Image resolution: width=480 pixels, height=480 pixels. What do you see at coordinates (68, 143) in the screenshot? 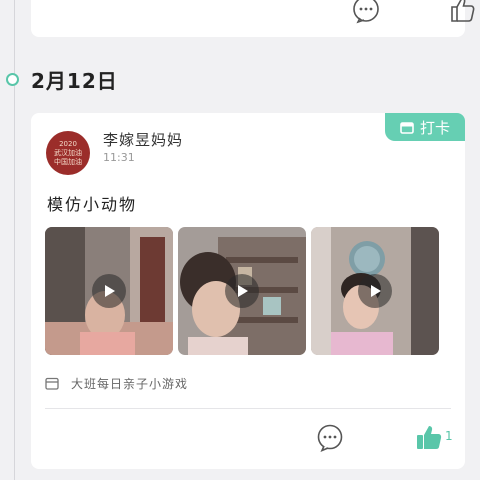
I see `avatar-text-line: 2020` at bounding box center [68, 143].